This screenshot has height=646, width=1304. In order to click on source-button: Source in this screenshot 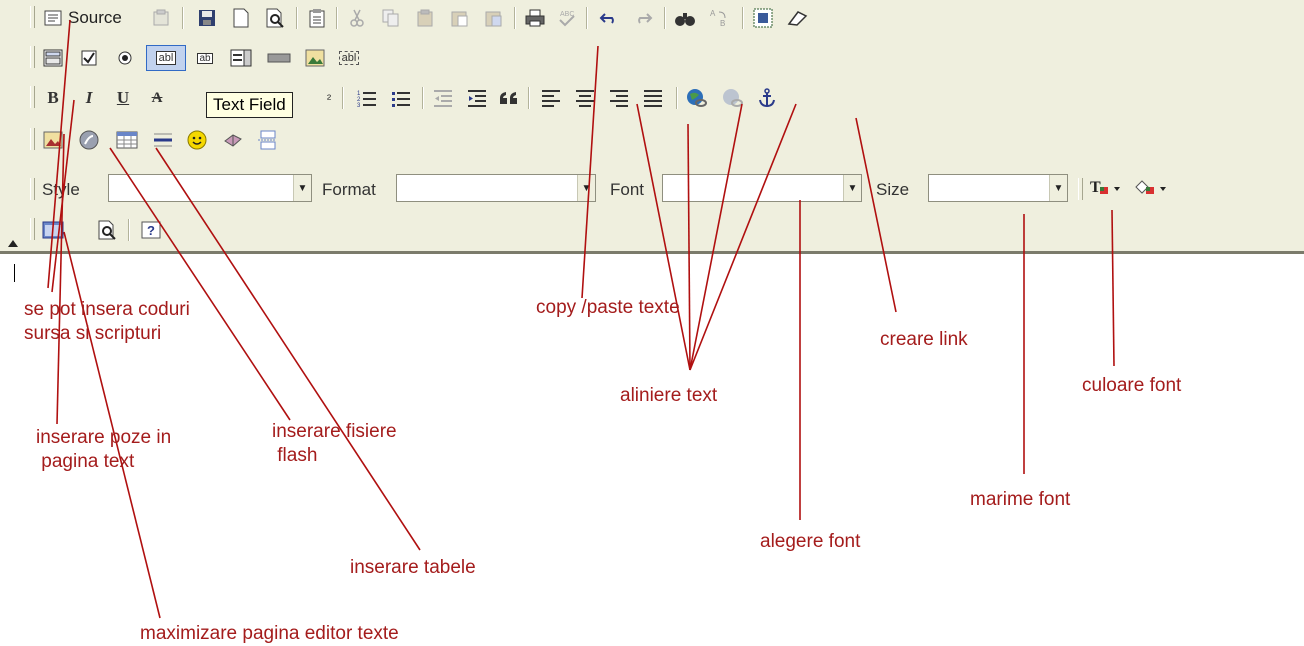, I will do `click(83, 18)`.